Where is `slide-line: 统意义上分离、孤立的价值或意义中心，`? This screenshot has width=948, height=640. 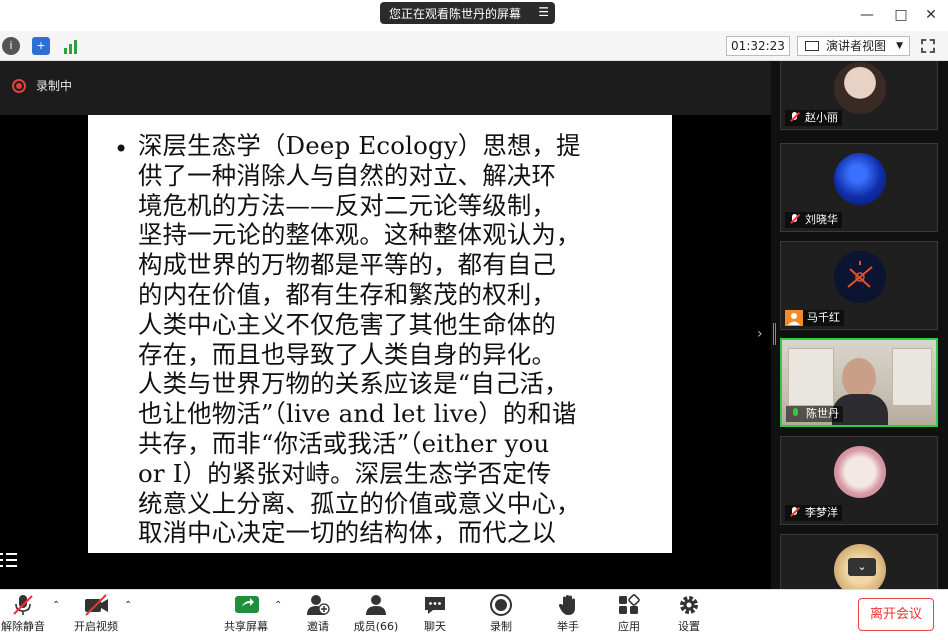 slide-line: 统意义上分离、孤立的价值或意义中心， is located at coordinates (359, 503).